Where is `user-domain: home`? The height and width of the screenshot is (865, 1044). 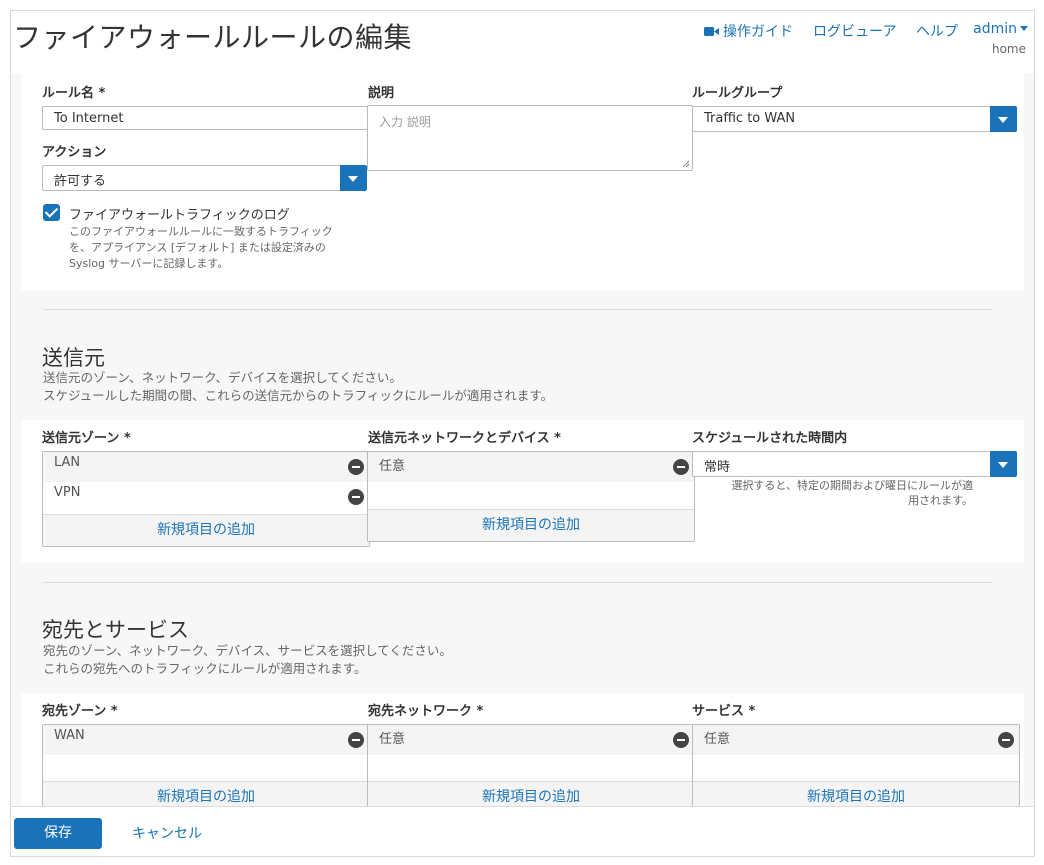 user-domain: home is located at coordinates (1008, 49).